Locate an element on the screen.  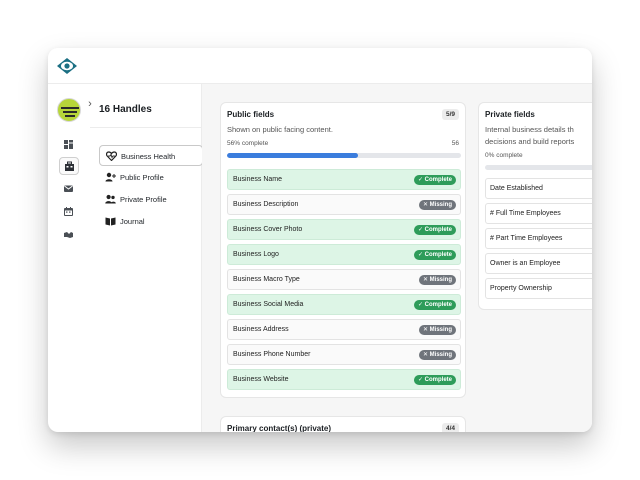
business-name-title: 16 Handles is located at coordinates (125, 109).